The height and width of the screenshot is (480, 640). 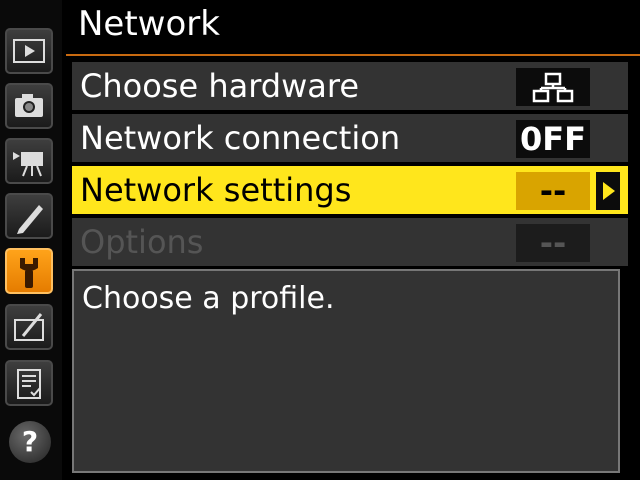 What do you see at coordinates (208, 298) in the screenshot?
I see `help-text: Choose a profile.` at bounding box center [208, 298].